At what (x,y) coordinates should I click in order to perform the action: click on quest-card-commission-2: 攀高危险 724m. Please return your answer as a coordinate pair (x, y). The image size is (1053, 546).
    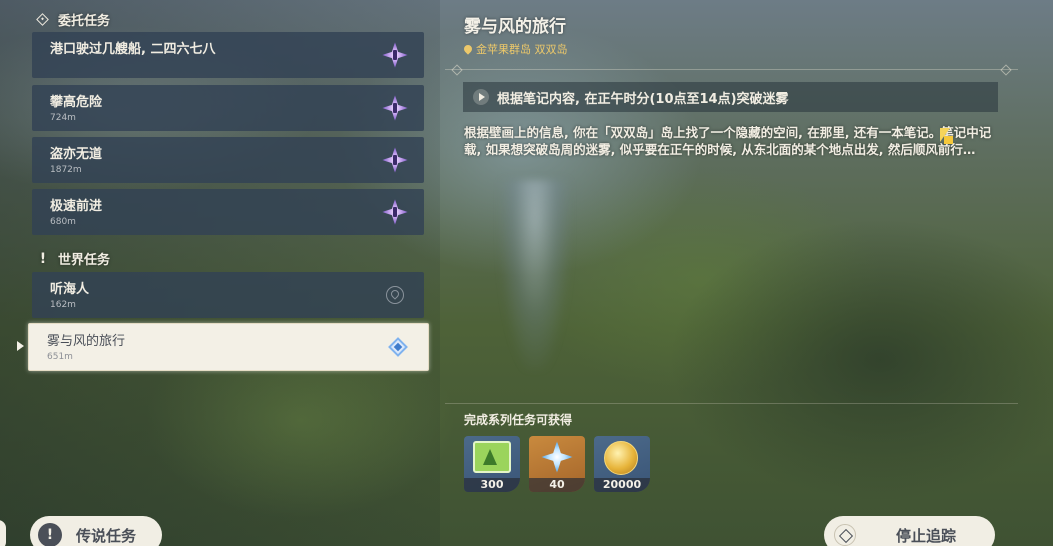
    Looking at the image, I should click on (228, 108).